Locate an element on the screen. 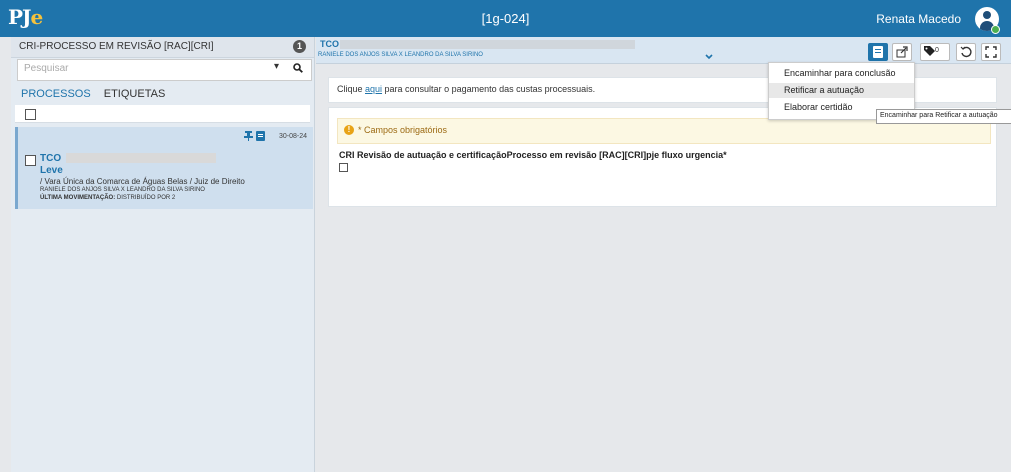  page-title: [1g-024] is located at coordinates (505, 18).